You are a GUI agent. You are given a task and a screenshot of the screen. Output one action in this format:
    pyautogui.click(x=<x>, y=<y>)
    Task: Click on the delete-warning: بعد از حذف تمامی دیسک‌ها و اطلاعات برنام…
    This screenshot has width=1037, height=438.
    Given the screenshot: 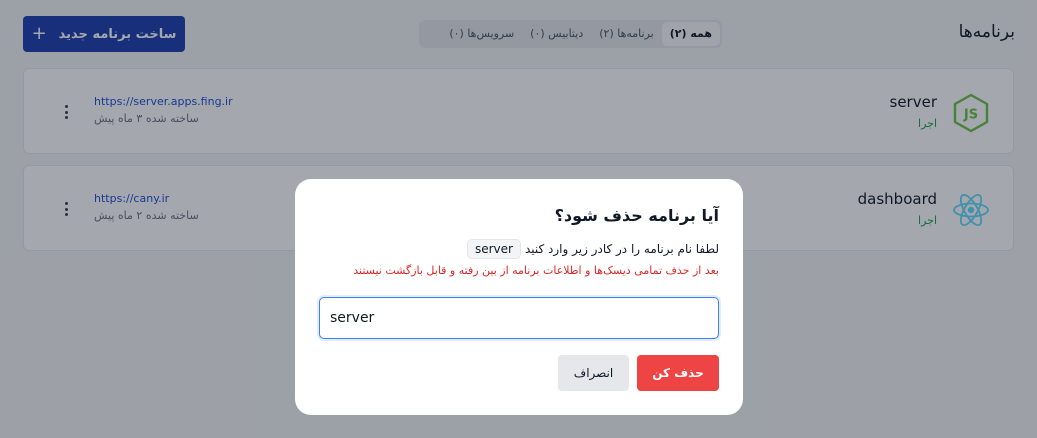 What is the action you would take?
    pyautogui.click(x=536, y=270)
    